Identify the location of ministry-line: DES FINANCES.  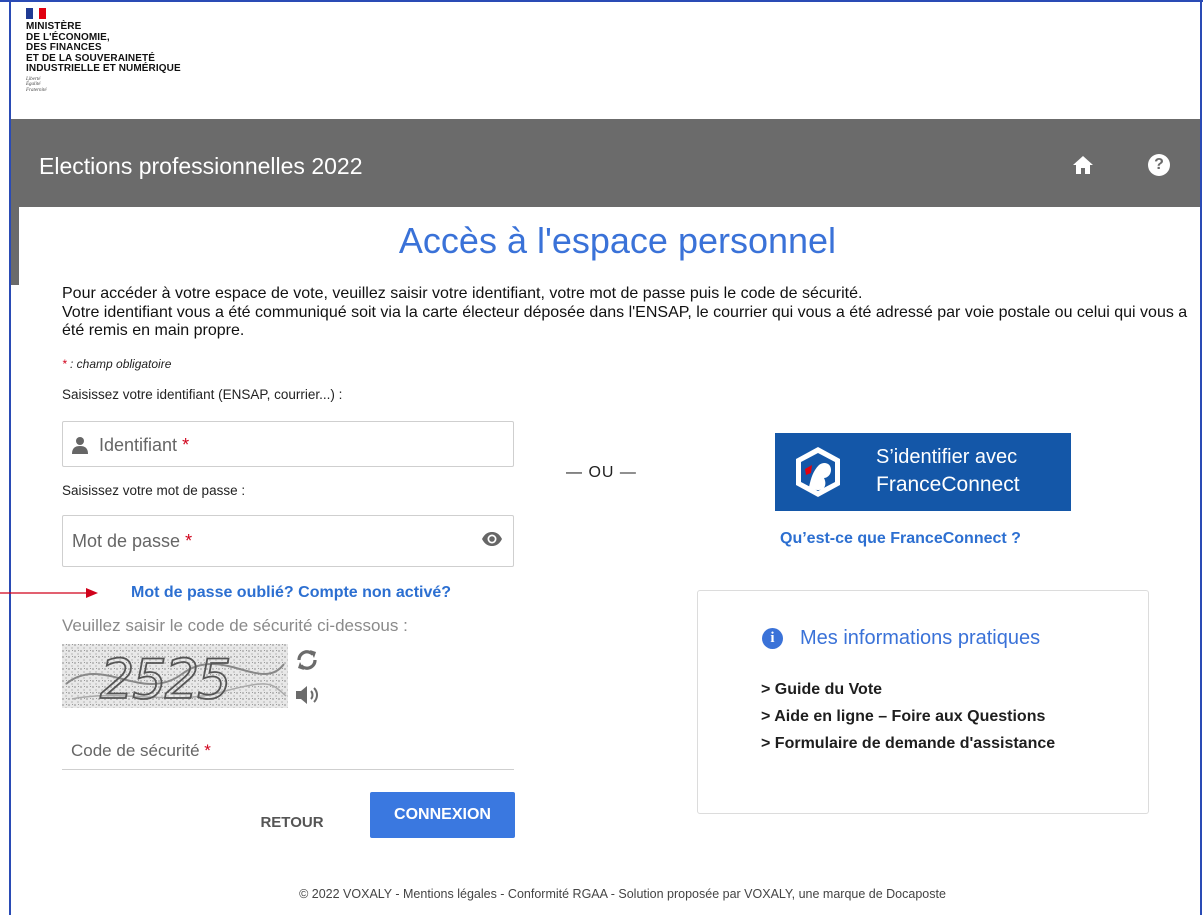
(64, 47).